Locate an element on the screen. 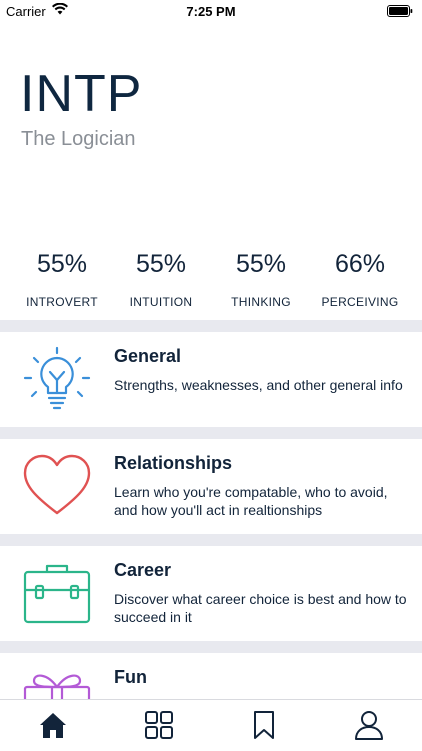  battery-icon is located at coordinates (400, 12).